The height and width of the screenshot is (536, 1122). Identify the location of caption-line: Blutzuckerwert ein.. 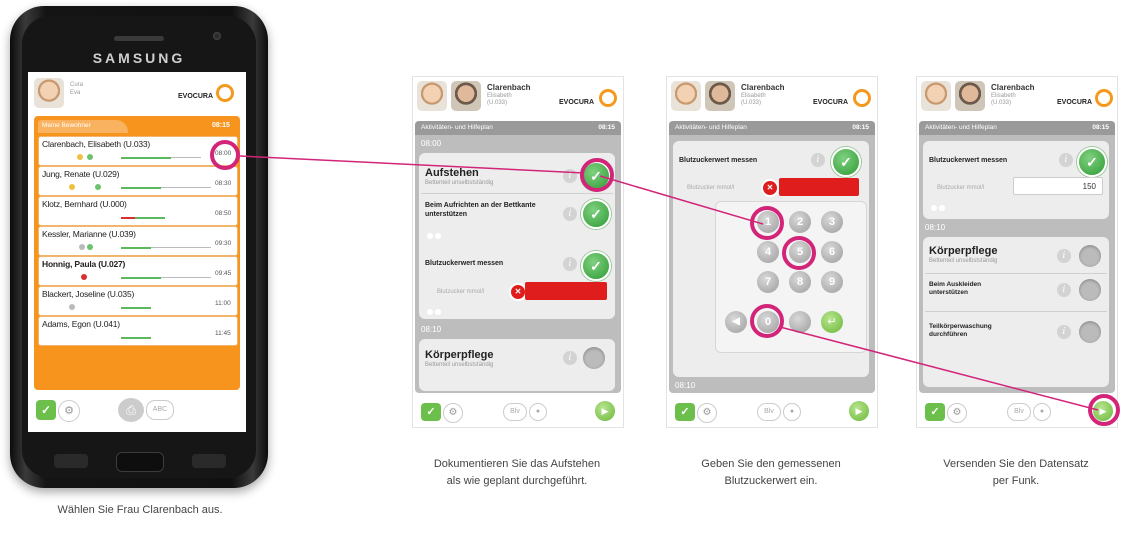
(771, 481).